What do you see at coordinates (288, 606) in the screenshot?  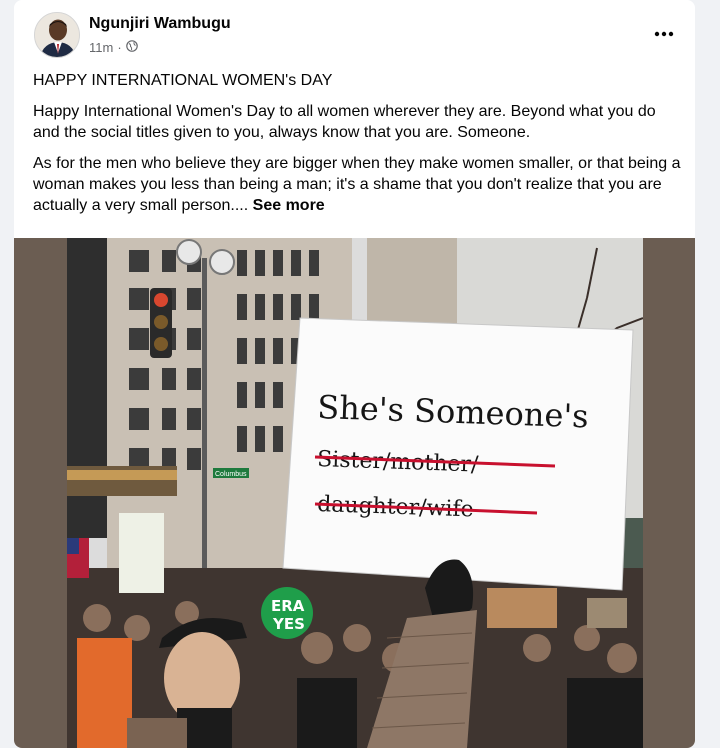 I see `badge-text-1: ERA` at bounding box center [288, 606].